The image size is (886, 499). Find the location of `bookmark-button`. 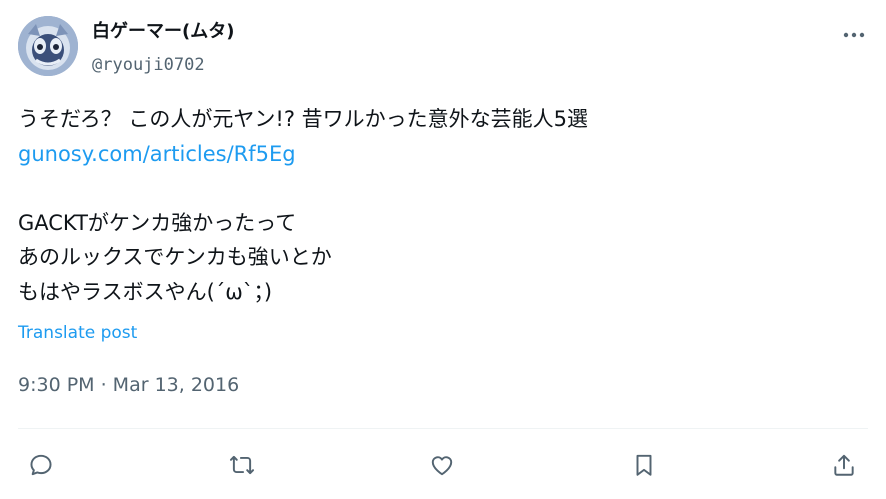

bookmark-button is located at coordinates (644, 465).